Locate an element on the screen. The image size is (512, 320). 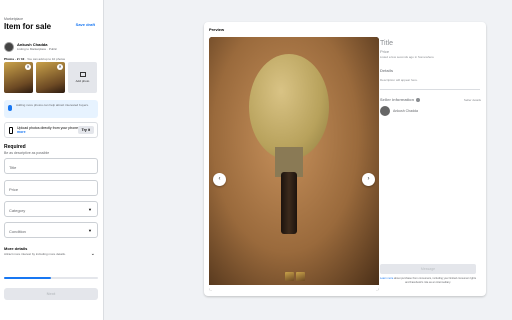
breadcrumb: Marketplace is located at coordinates (13, 19).